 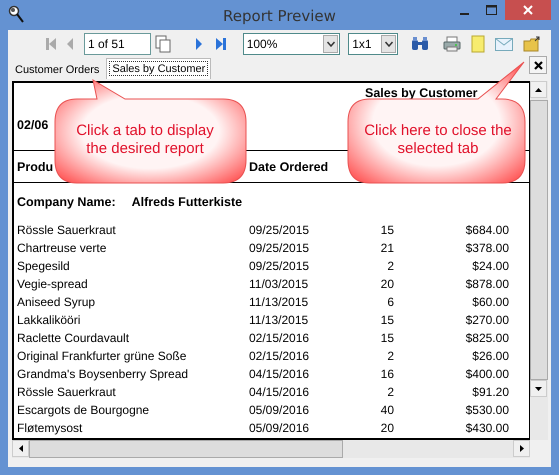 What do you see at coordinates (50, 428) in the screenshot?
I see `product-cell-text: Fløtemysost` at bounding box center [50, 428].